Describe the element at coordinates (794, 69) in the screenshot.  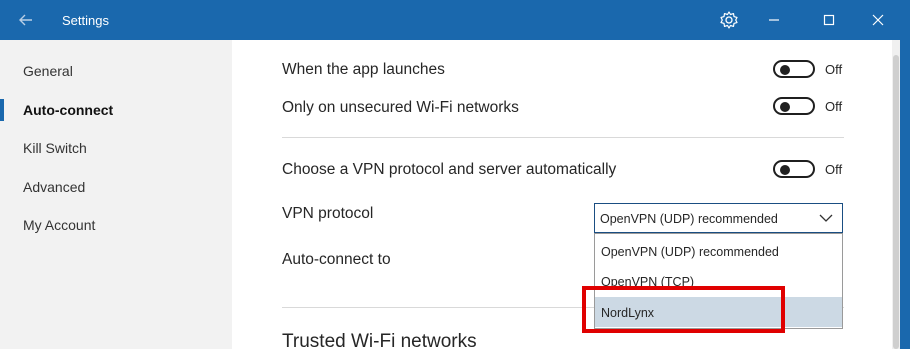
I see `launch-toggle` at that location.